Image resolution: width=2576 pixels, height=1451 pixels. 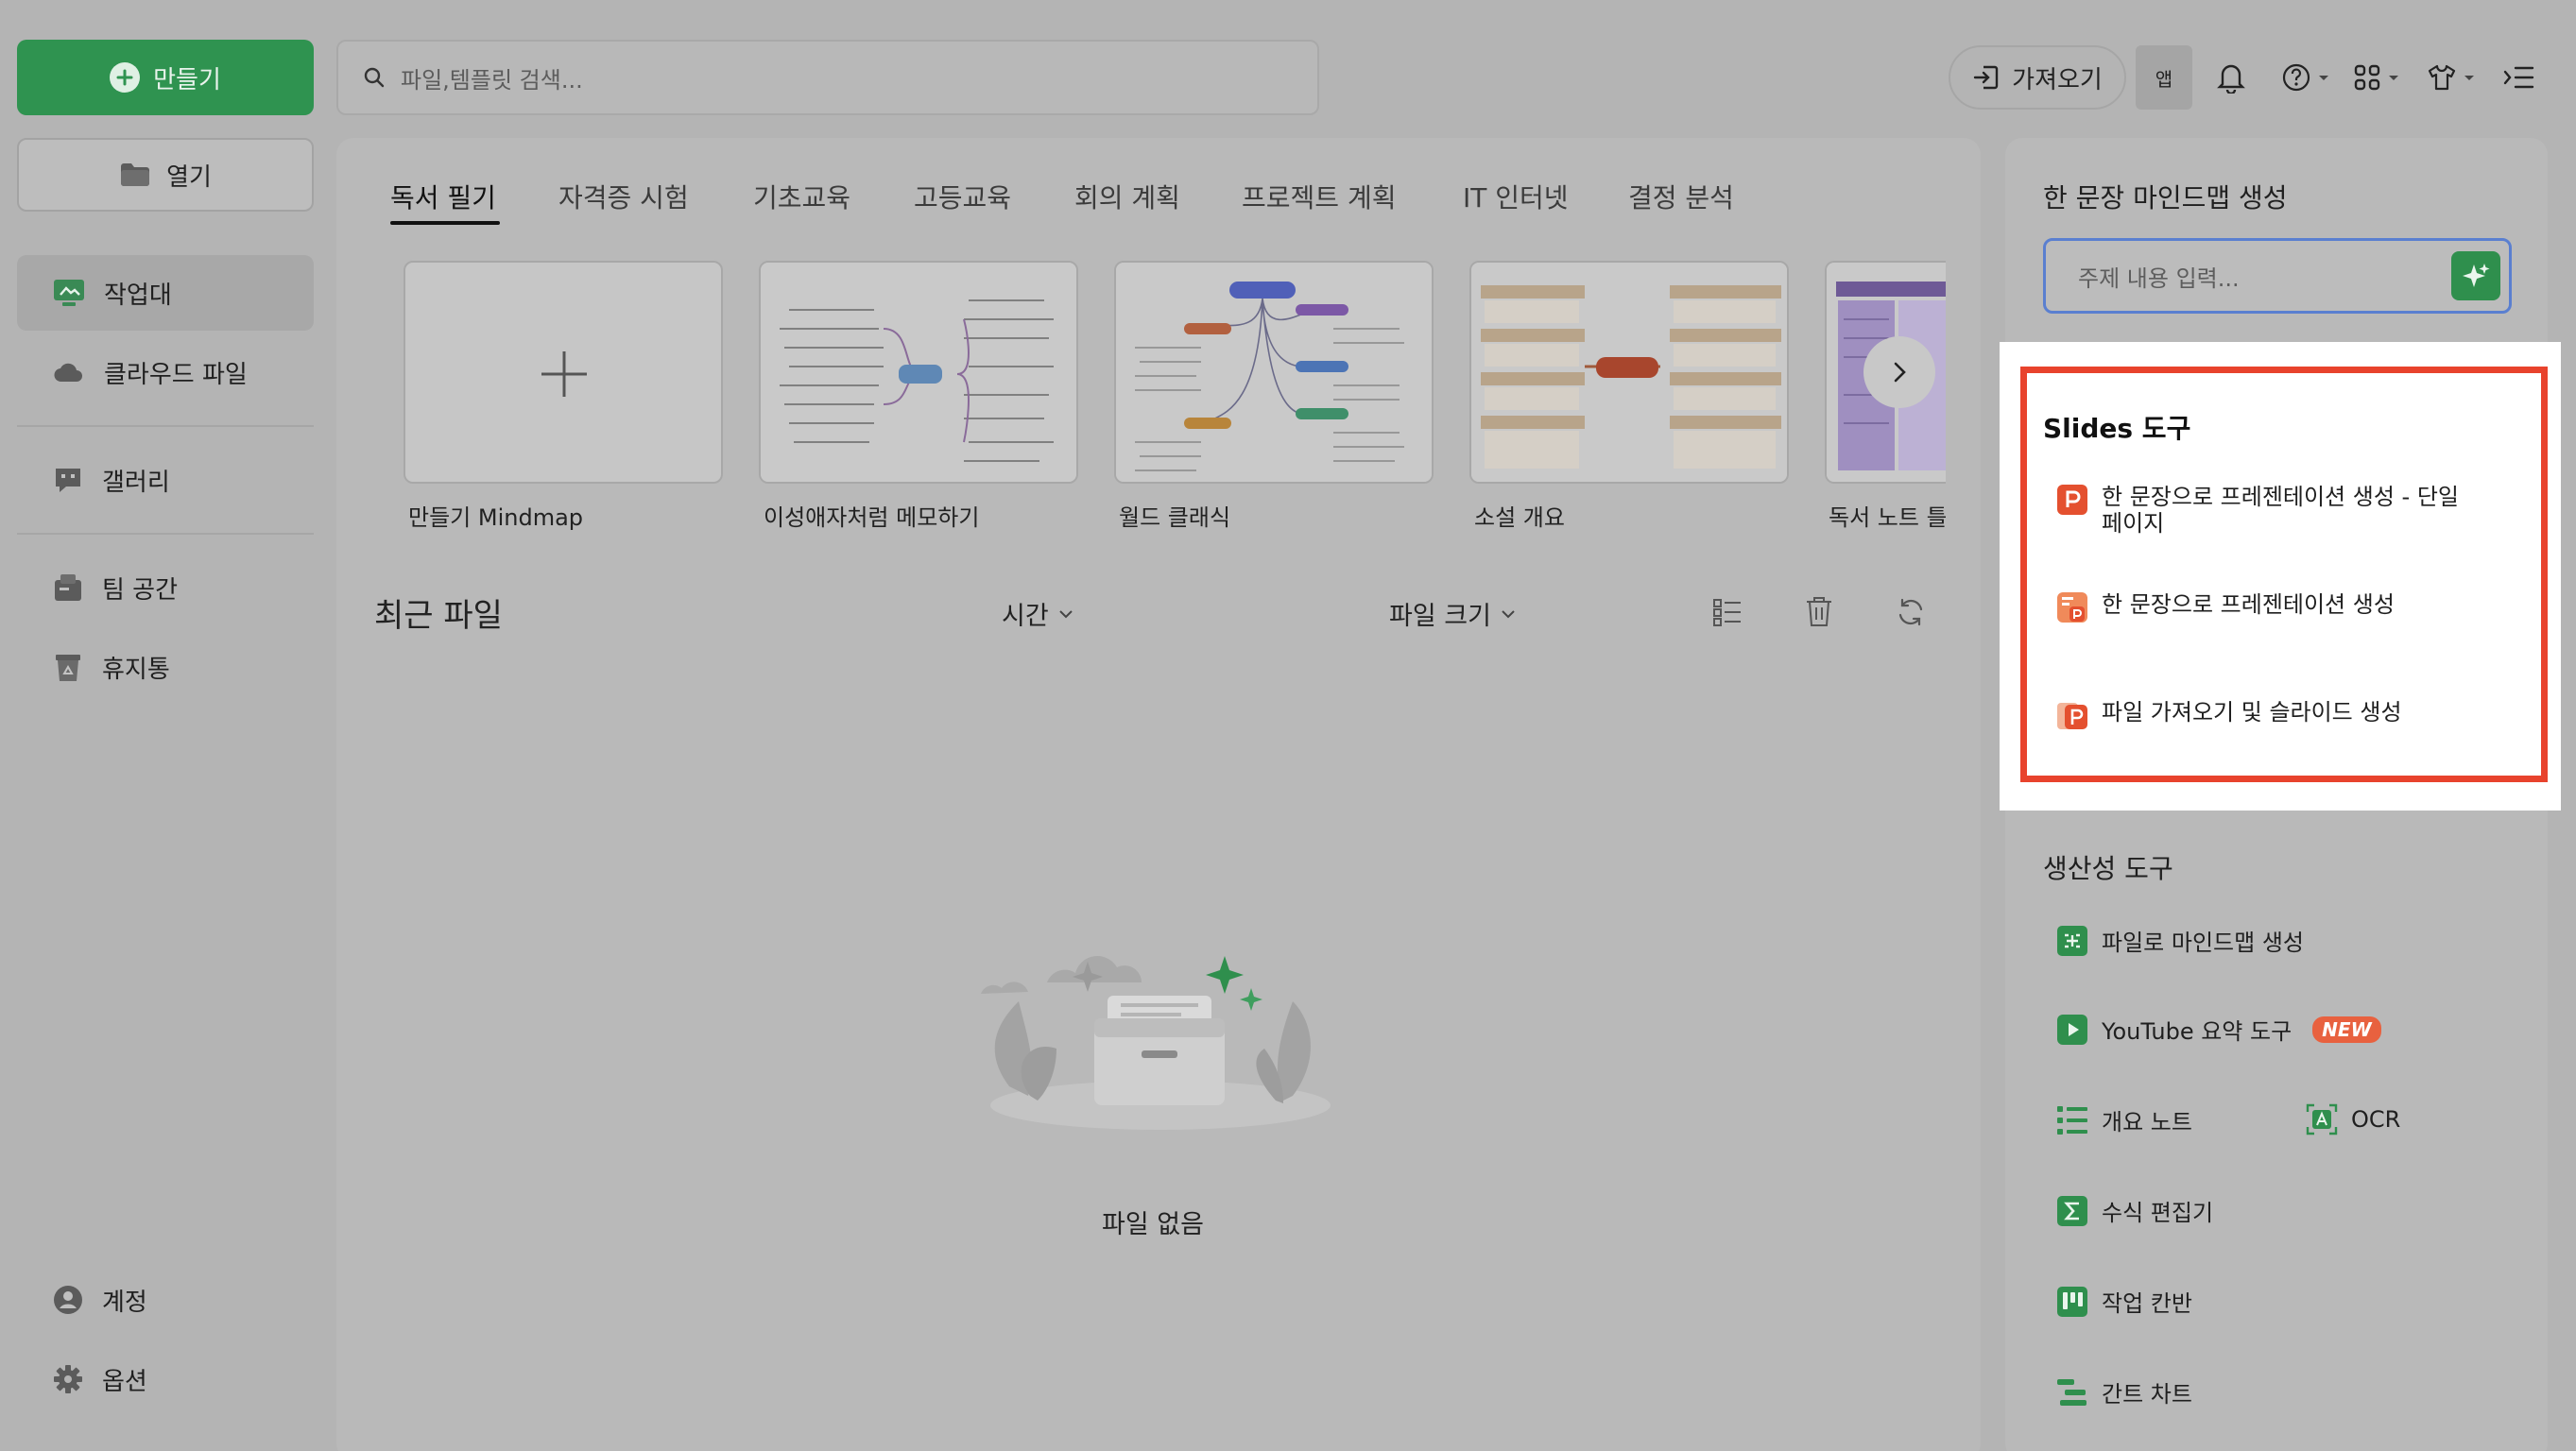 What do you see at coordinates (176, 374) in the screenshot?
I see `sidebar-item-label: 클라우드 파일` at bounding box center [176, 374].